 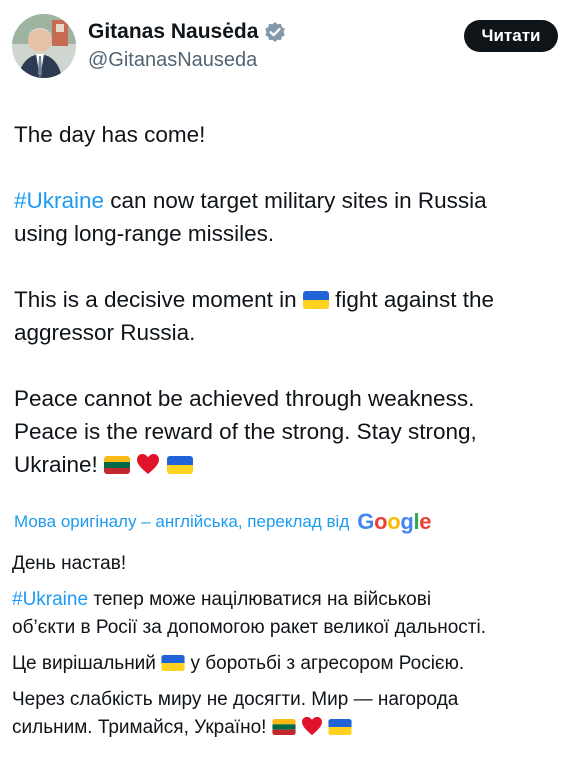 What do you see at coordinates (511, 36) in the screenshot?
I see `read-button: Читати` at bounding box center [511, 36].